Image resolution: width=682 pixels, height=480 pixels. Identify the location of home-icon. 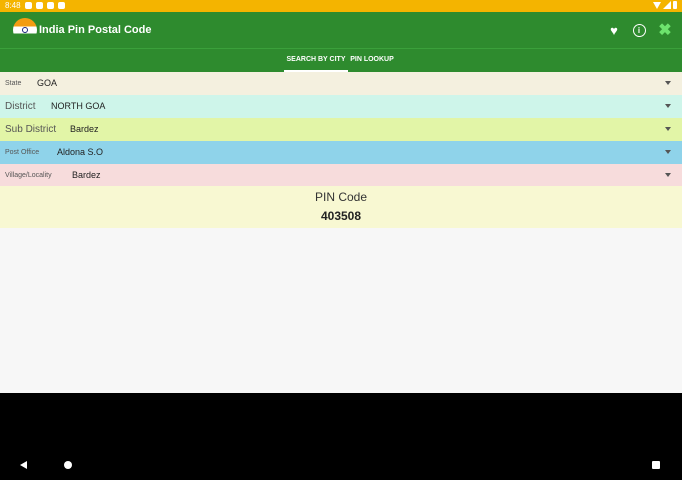
(68, 465).